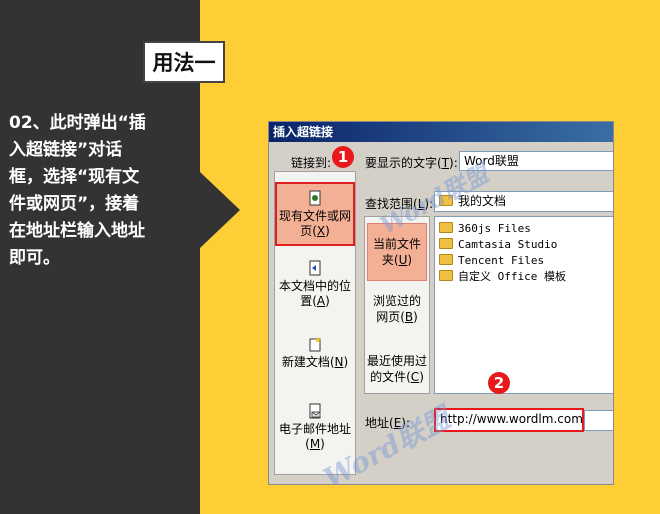 The height and width of the screenshot is (514, 660). I want to click on dialog-title: 插入超链接, so click(441, 132).